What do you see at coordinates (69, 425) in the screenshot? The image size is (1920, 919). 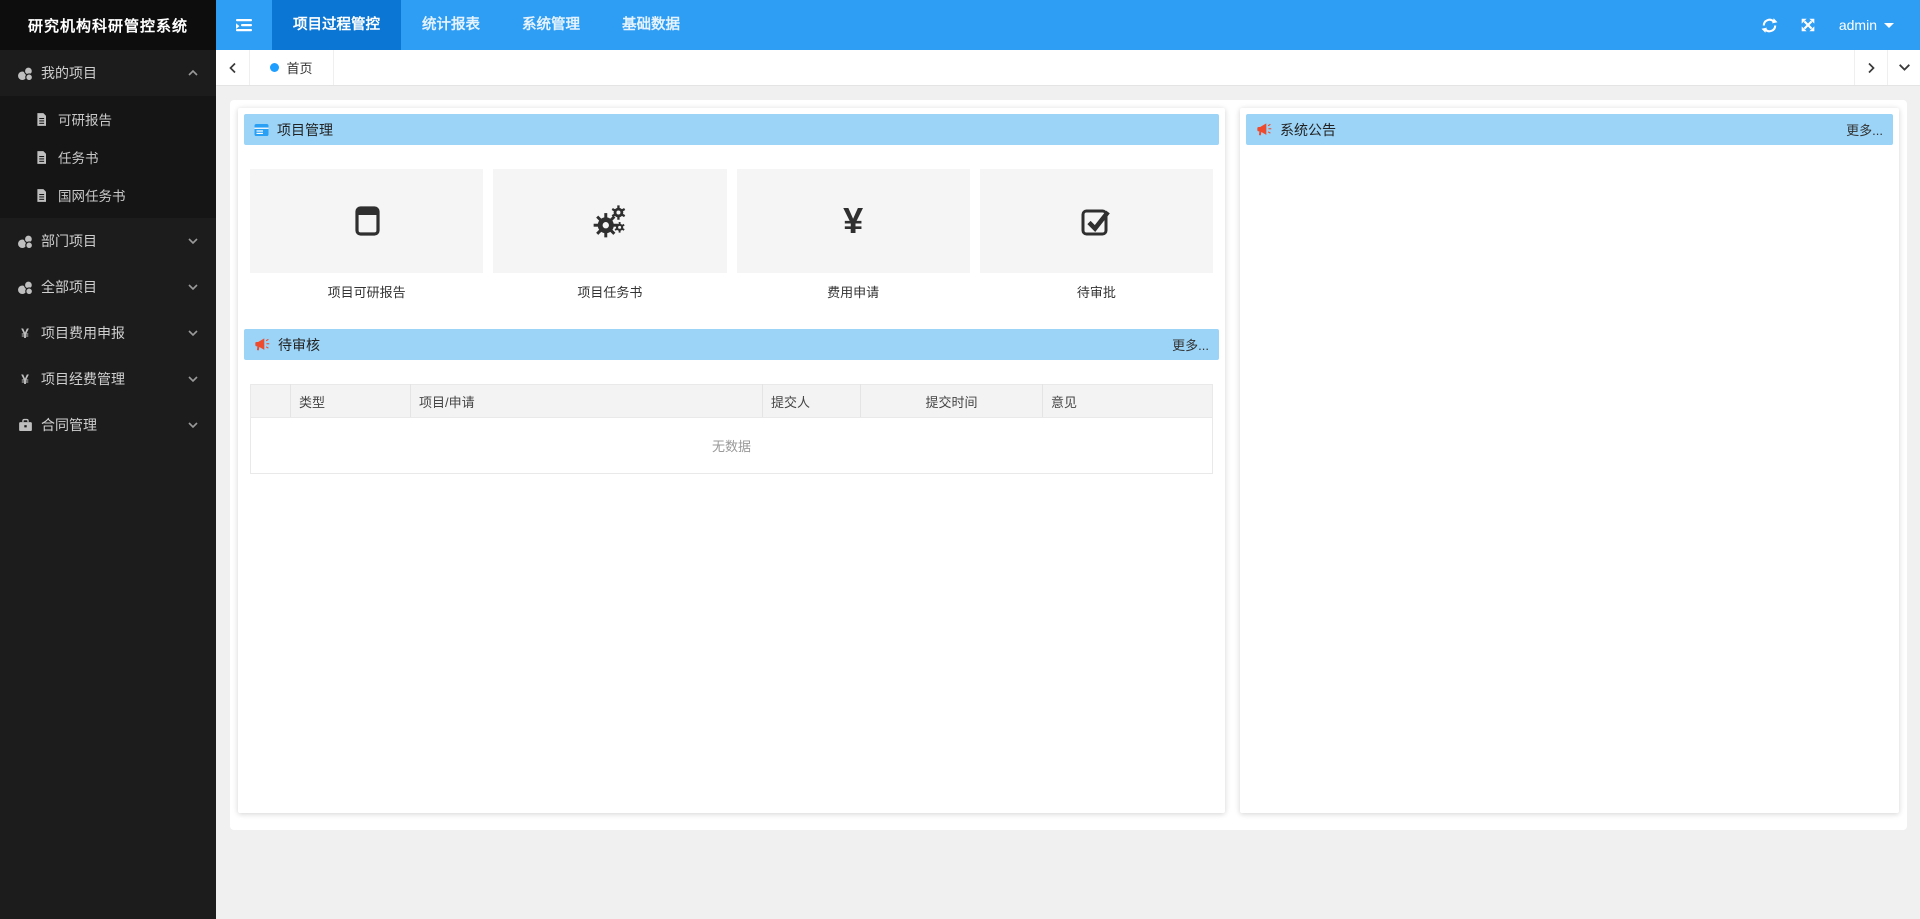 I see `sidebar-item-label: 合同管理` at bounding box center [69, 425].